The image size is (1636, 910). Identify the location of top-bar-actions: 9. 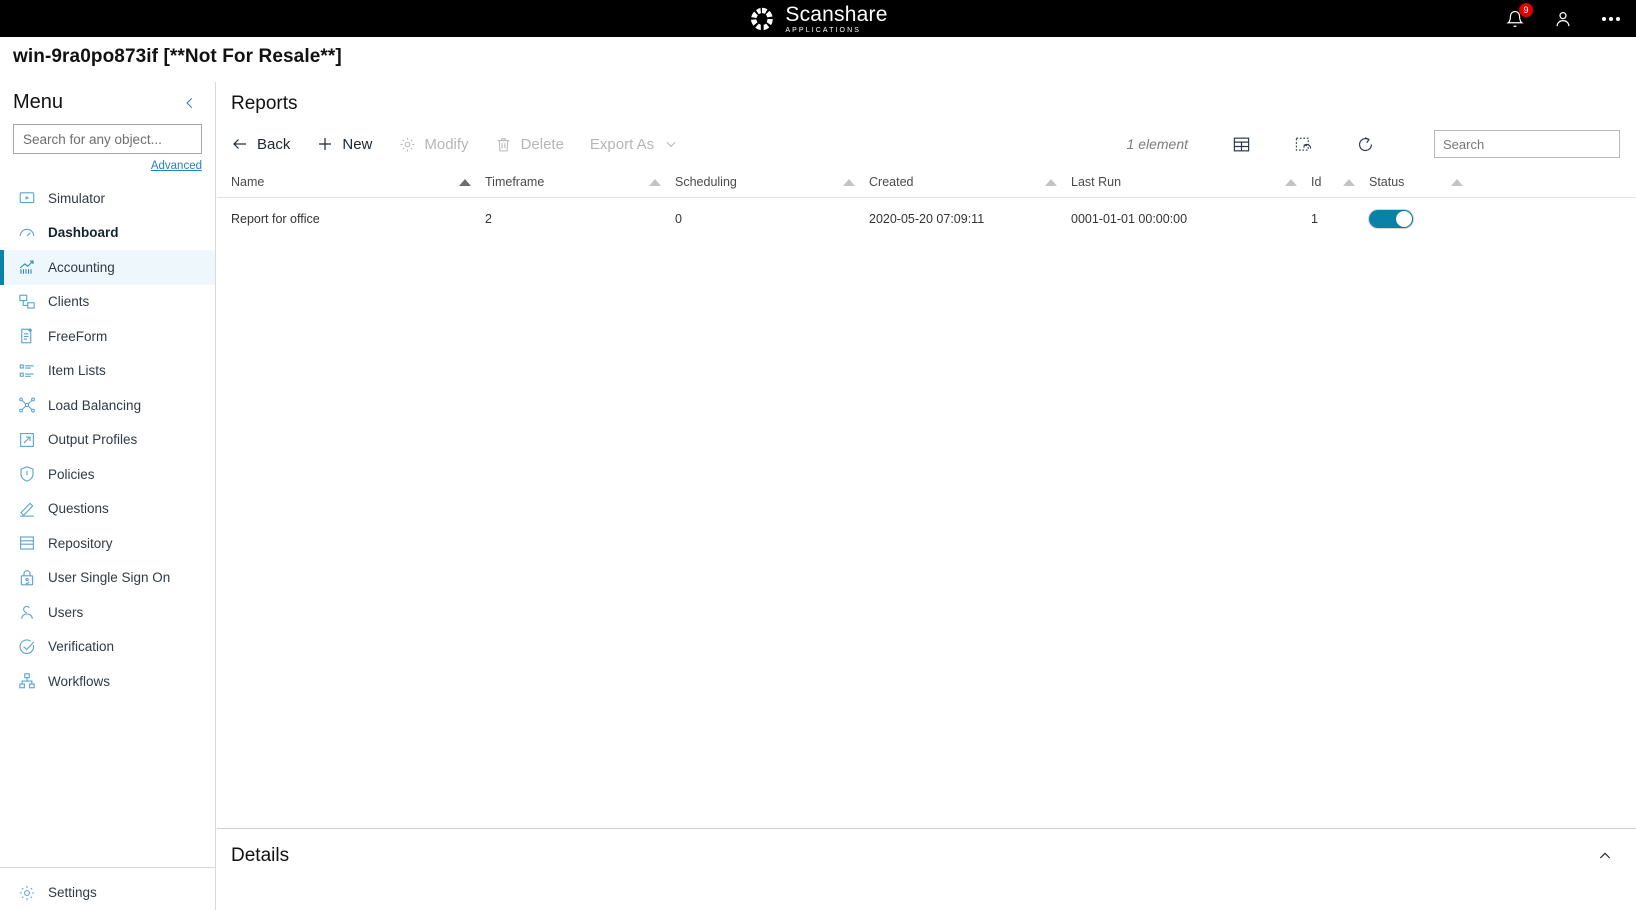
(1563, 18).